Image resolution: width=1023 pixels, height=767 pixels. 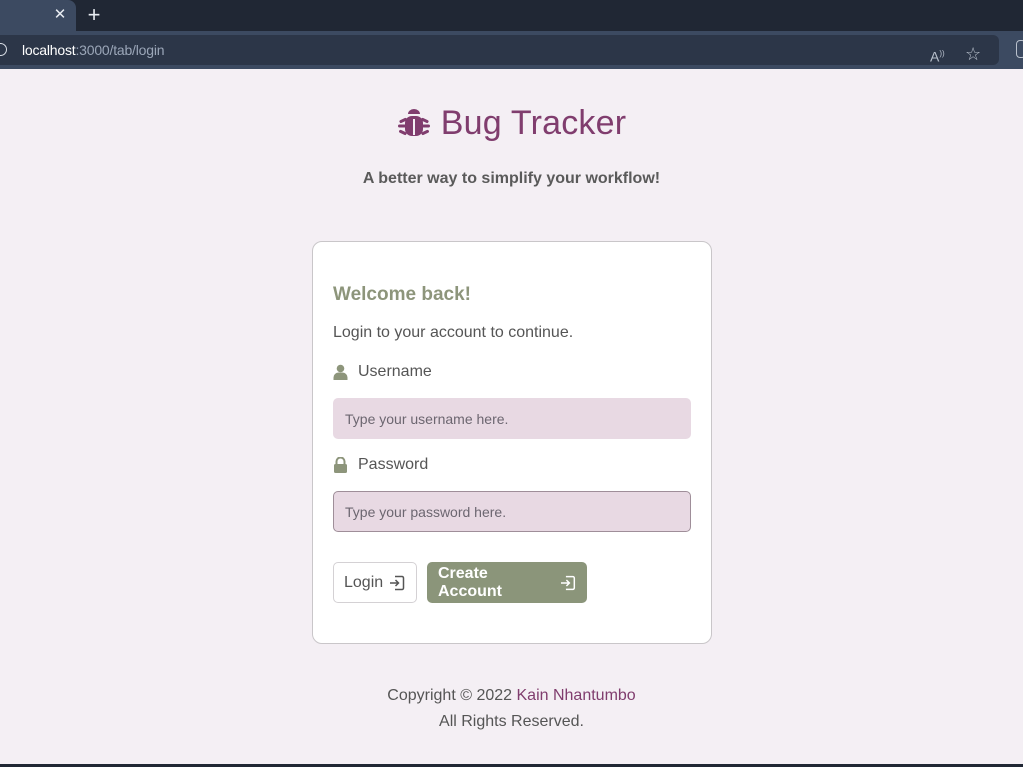 I want to click on copyright-line: Copyright © 2022 Kain Nhantumbo, so click(x=511, y=696).